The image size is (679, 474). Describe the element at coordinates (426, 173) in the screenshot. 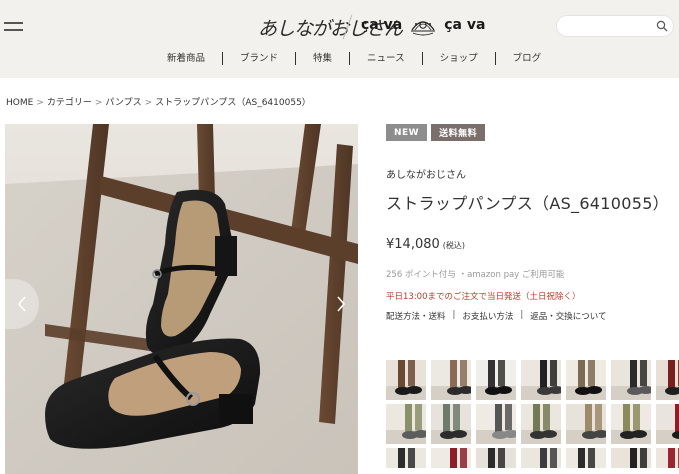

I see `product-brand: あしながおじさん` at that location.